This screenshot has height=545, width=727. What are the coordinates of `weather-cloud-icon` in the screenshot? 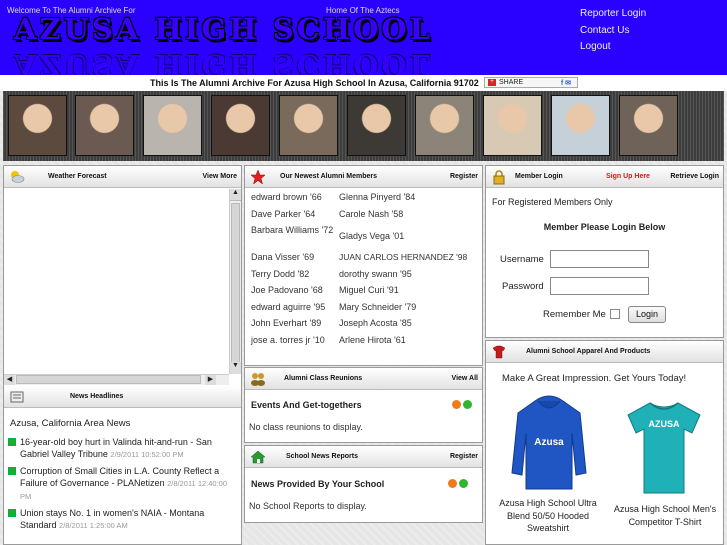 It's located at (18, 177).